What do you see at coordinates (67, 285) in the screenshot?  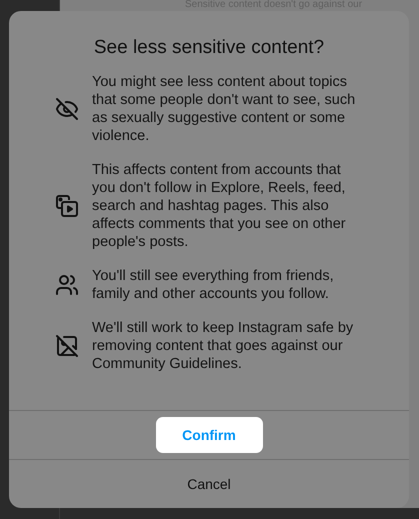 I see `people-icon` at bounding box center [67, 285].